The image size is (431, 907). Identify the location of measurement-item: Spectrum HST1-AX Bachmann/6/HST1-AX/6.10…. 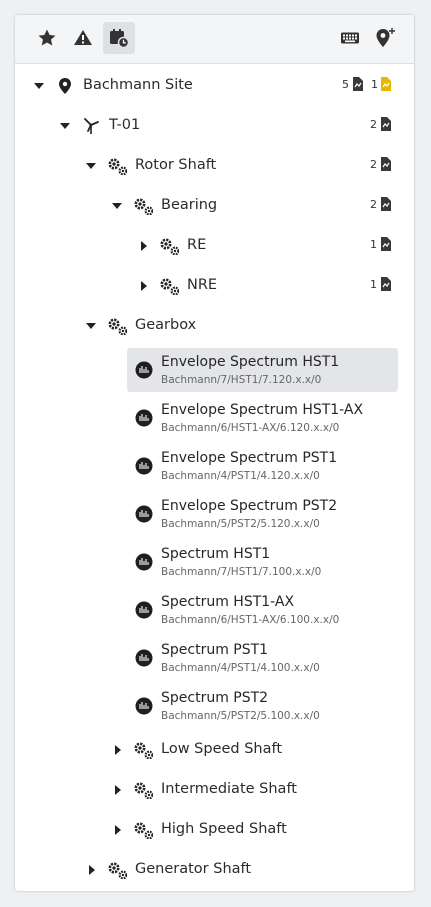
(262, 610).